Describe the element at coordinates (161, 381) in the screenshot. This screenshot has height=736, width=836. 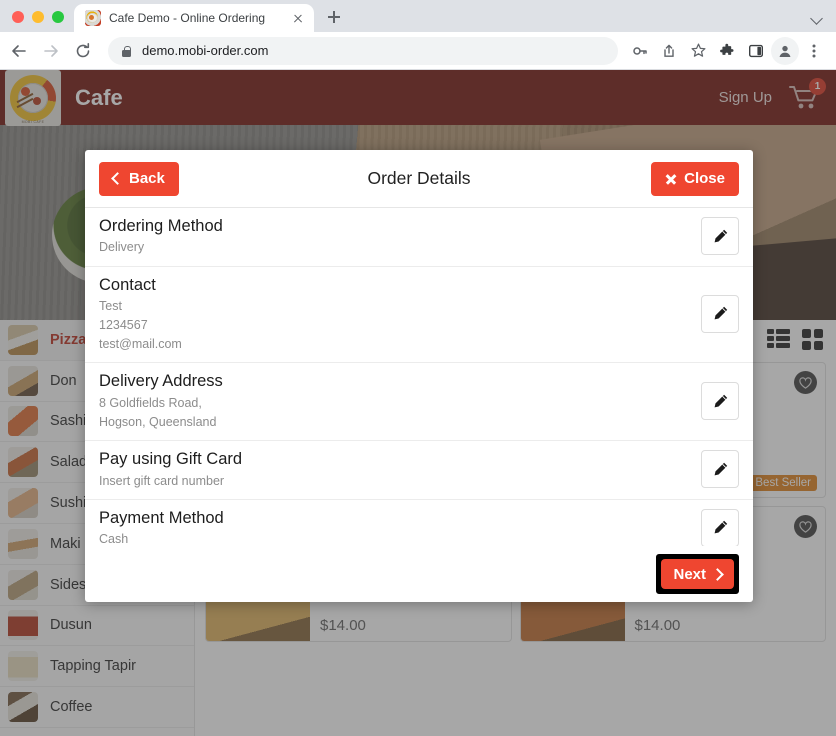
I see `row-title: Delivery Address` at that location.